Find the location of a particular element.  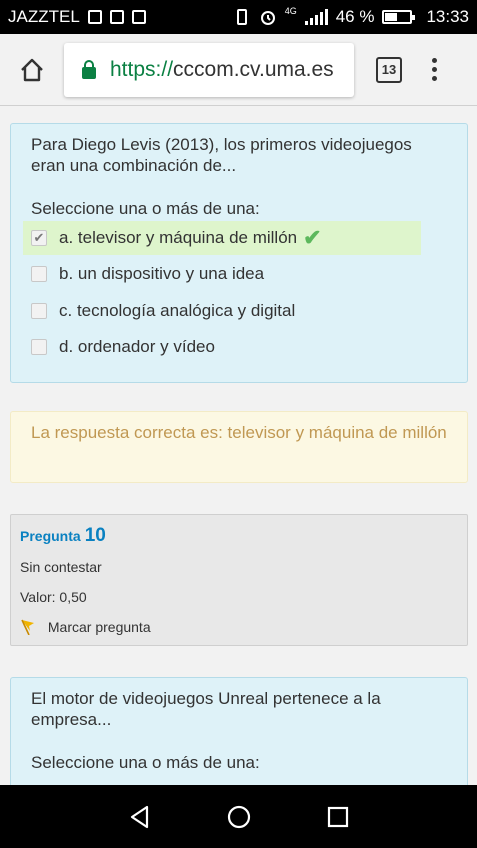

answer-label: c. tecnología analógica y digital is located at coordinates (177, 310).